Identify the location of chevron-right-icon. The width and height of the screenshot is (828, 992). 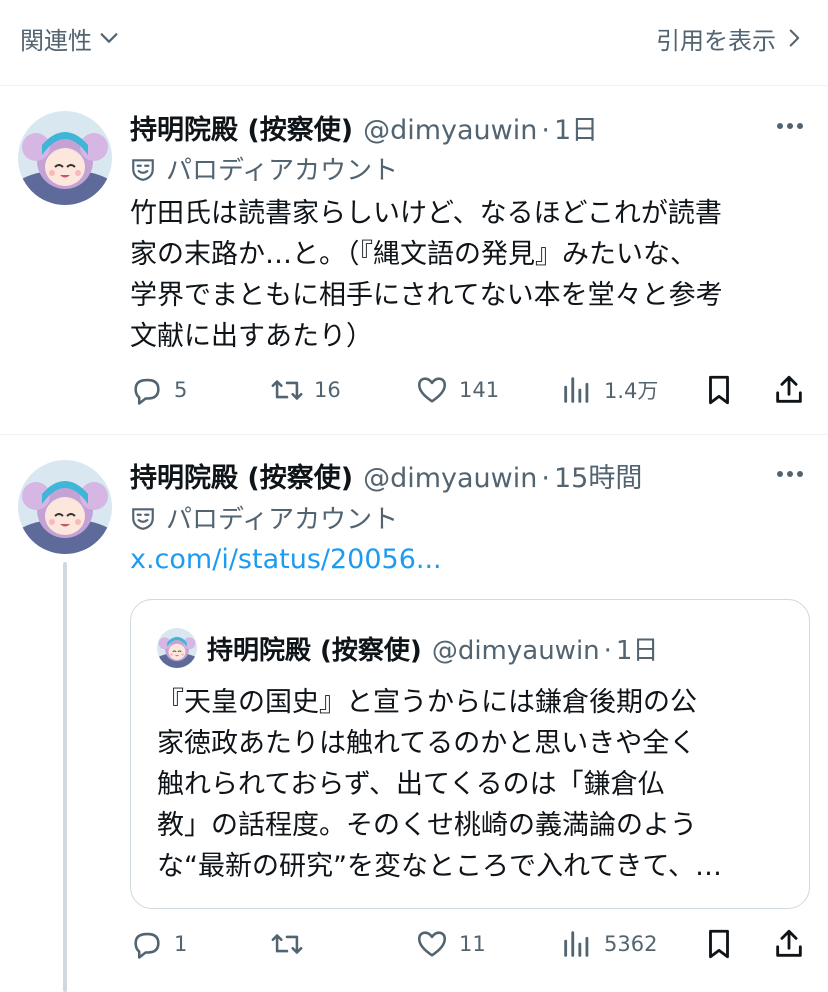
(794, 38).